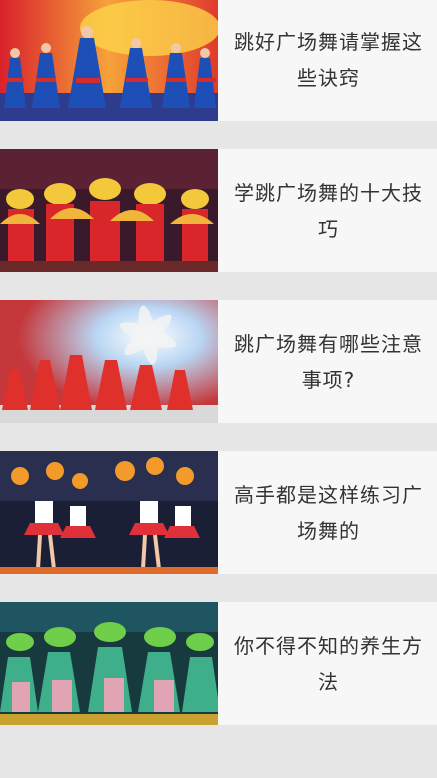 The image size is (437, 778). Describe the element at coordinates (327, 664) in the screenshot. I see `article-title: 你不得不知的养生方法` at that location.